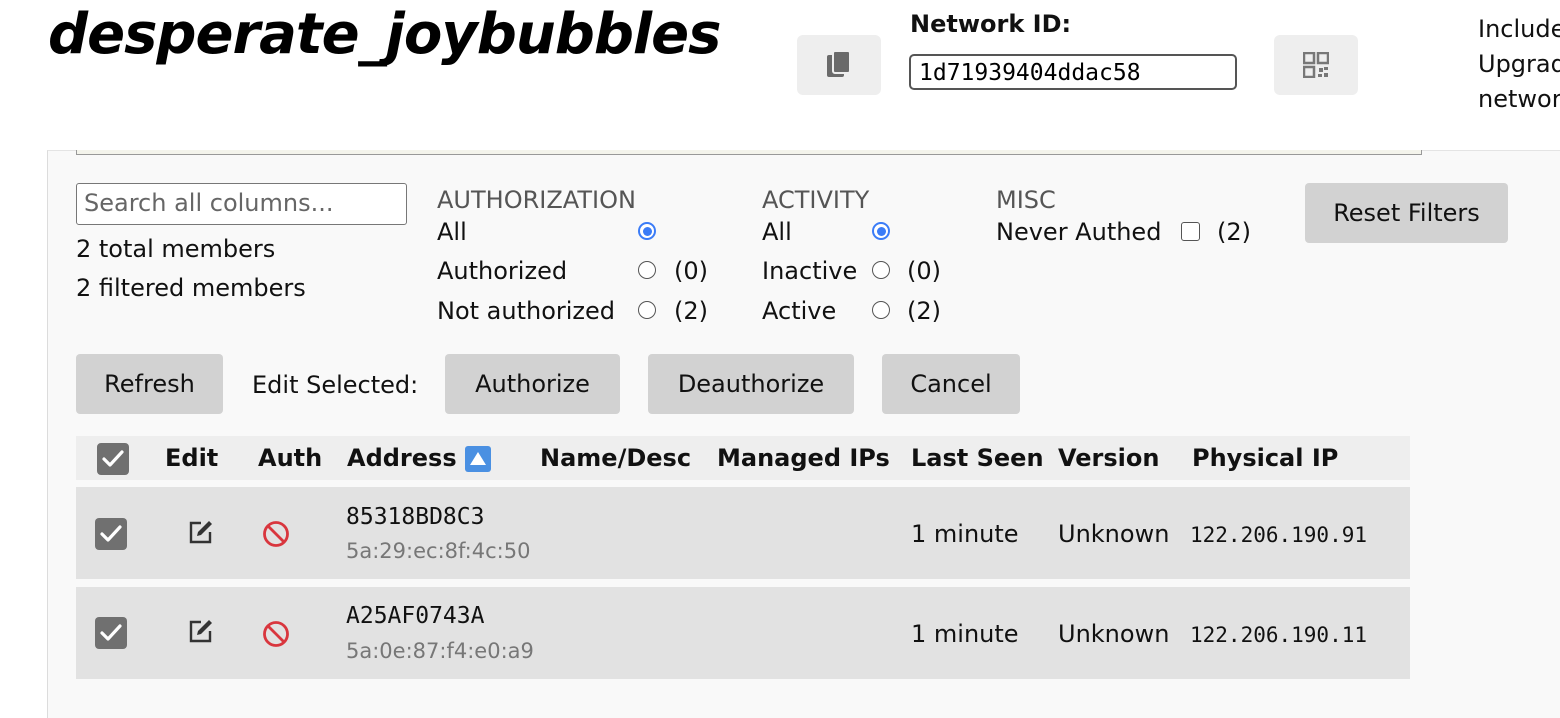 Image resolution: width=1560 pixels, height=718 pixels. Describe the element at coordinates (191, 288) in the screenshot. I see `filtered-members-count: 2 filtered members` at that location.